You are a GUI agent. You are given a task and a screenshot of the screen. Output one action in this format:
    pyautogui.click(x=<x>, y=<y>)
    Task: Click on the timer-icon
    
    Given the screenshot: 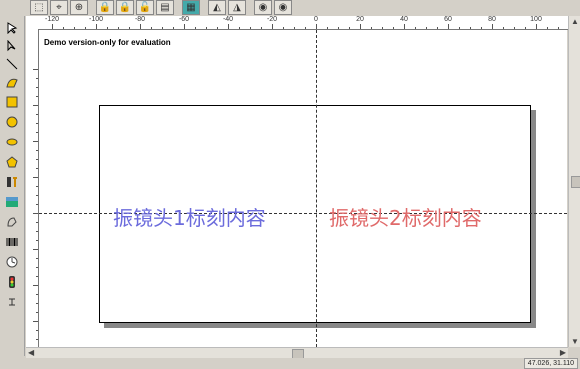 What is the action you would take?
    pyautogui.click(x=12, y=262)
    